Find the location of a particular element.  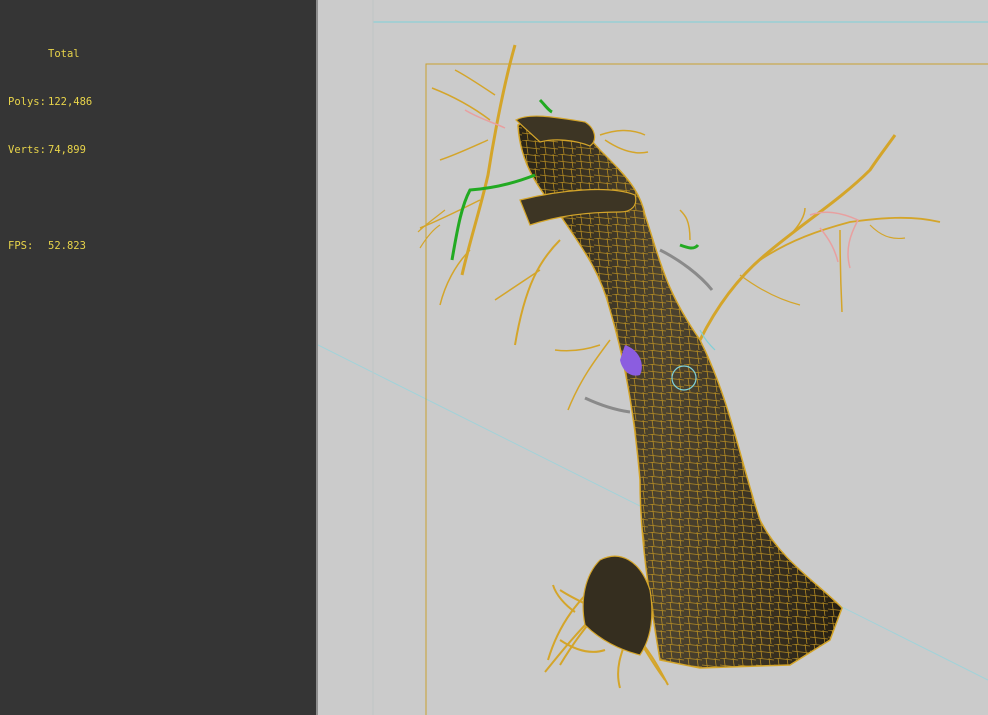

stats-polys-row: Polys: 122,486 is located at coordinates (50, 102).